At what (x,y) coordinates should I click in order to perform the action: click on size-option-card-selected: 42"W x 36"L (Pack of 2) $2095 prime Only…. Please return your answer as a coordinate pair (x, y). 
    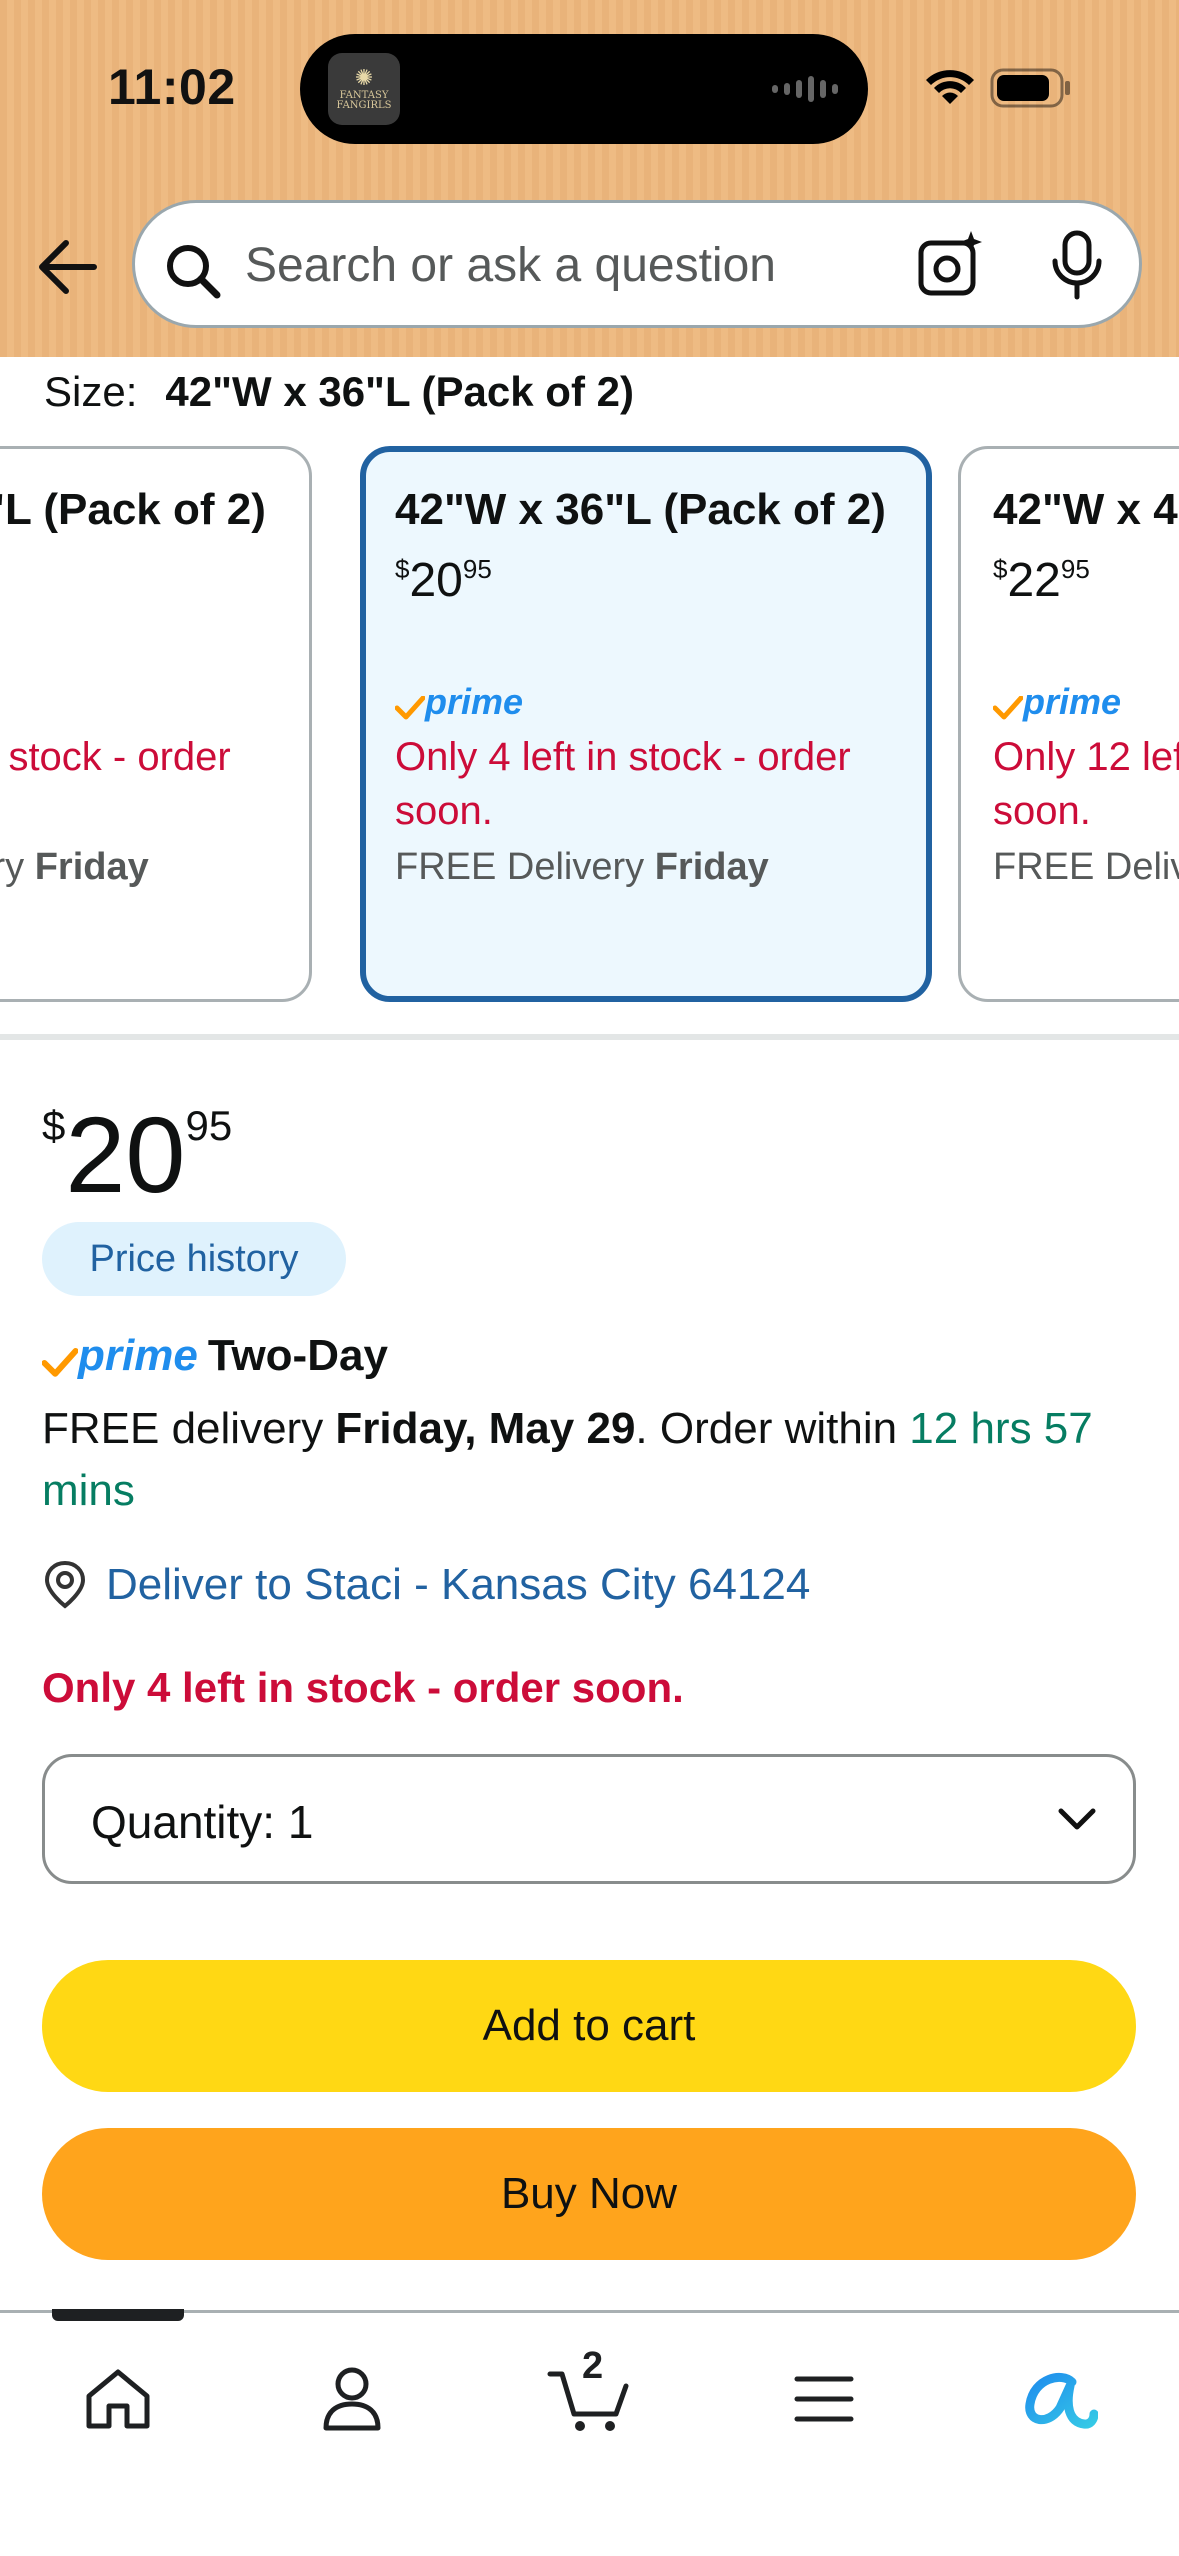
    Looking at the image, I should click on (646, 724).